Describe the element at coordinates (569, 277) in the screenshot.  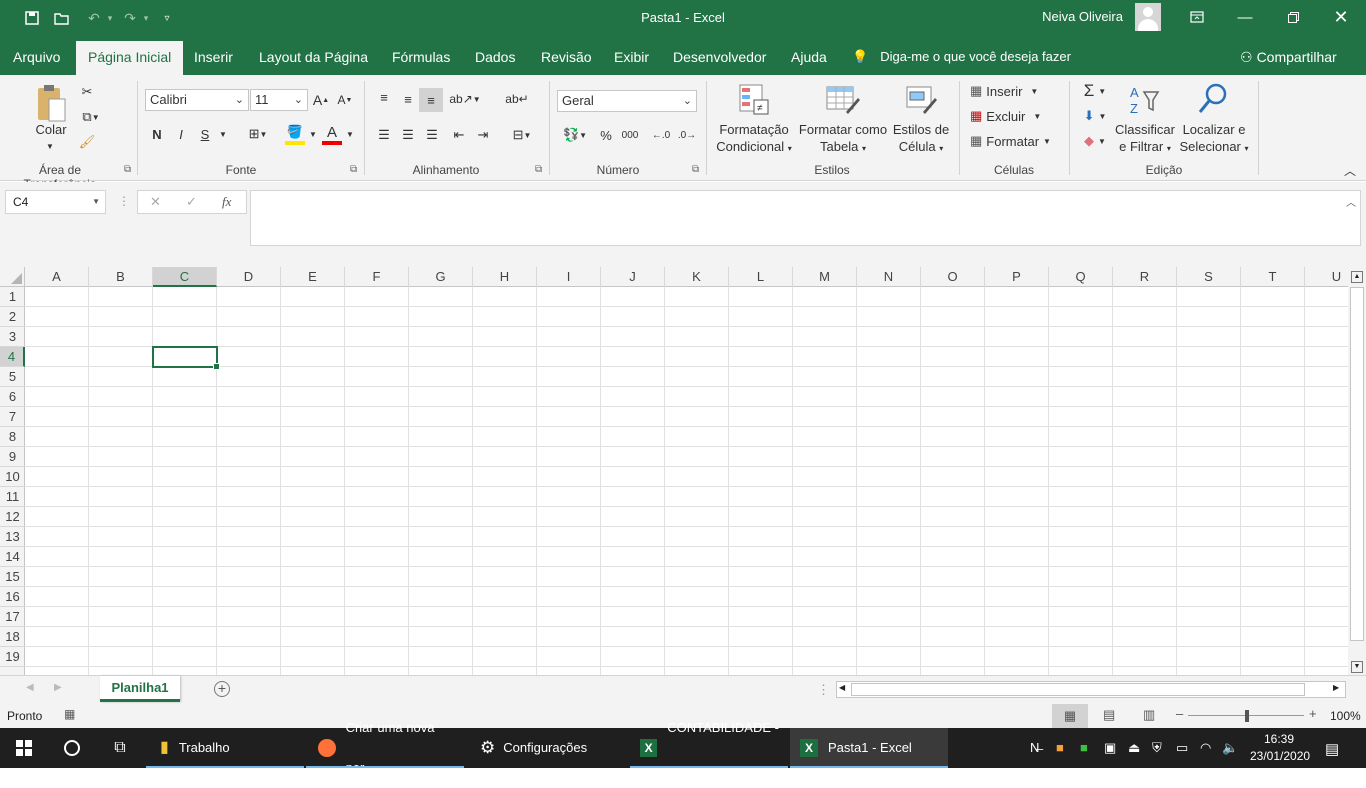
I see `column-header-i: I` at that location.